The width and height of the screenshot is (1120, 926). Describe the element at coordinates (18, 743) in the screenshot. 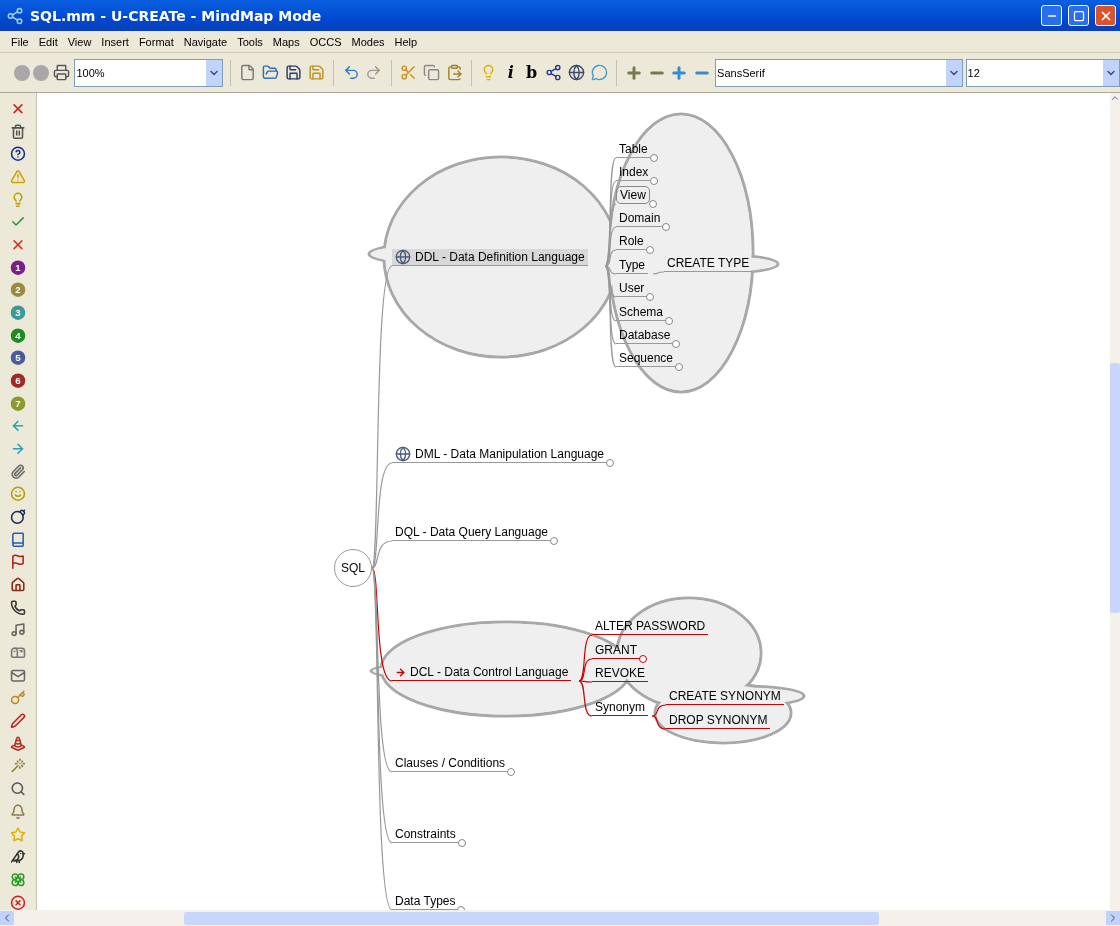

I see `traffic-cone-icon` at that location.